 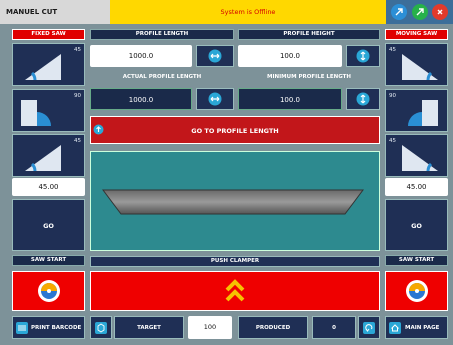 I want to click on home-icon, so click(x=395, y=327).